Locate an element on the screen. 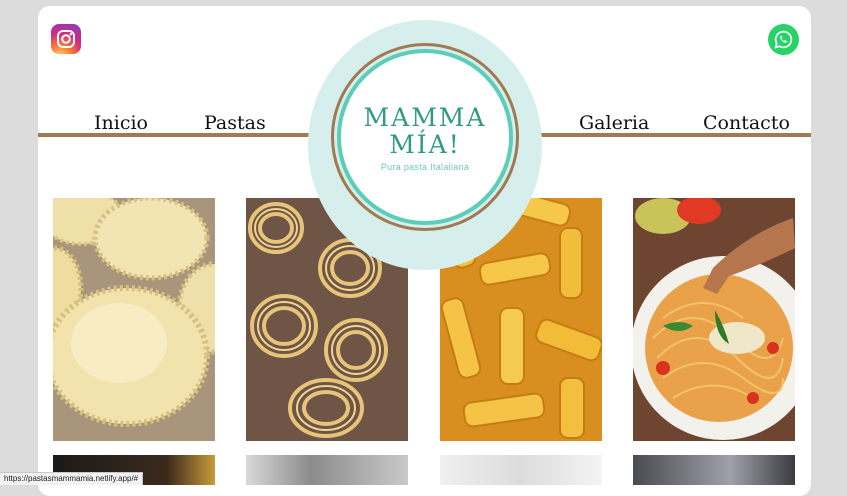 Image resolution: width=847 pixels, height=496 pixels. spaghetti-illustration is located at coordinates (714, 319).